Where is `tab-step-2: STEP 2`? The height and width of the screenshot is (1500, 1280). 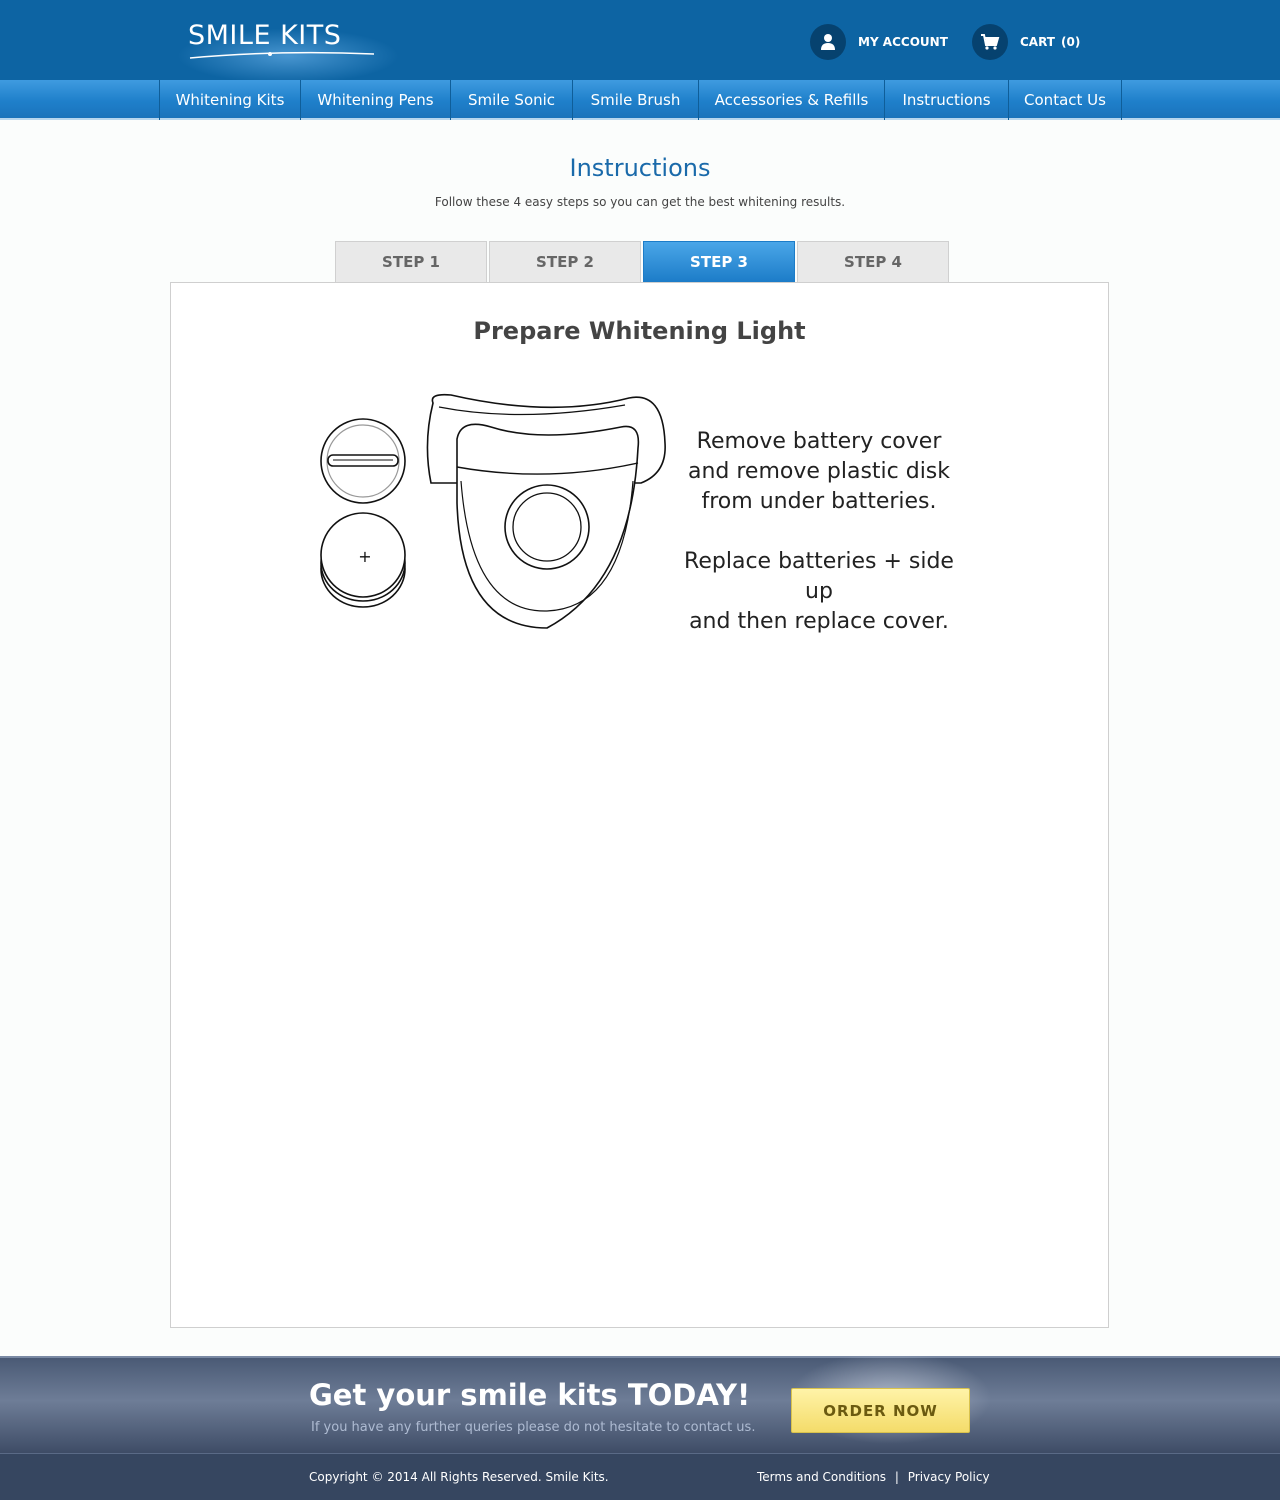
tab-step-2: STEP 2 is located at coordinates (565, 261).